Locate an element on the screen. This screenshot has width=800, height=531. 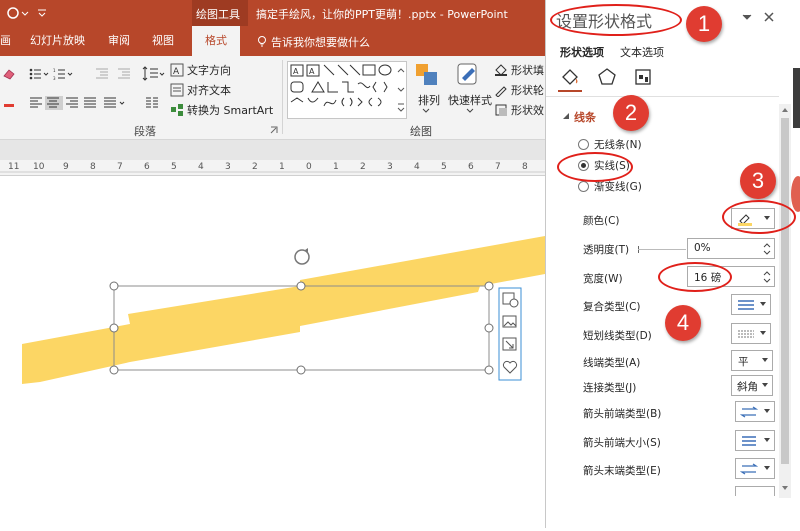
ruler-tick: 5 is located at coordinates (444, 167).